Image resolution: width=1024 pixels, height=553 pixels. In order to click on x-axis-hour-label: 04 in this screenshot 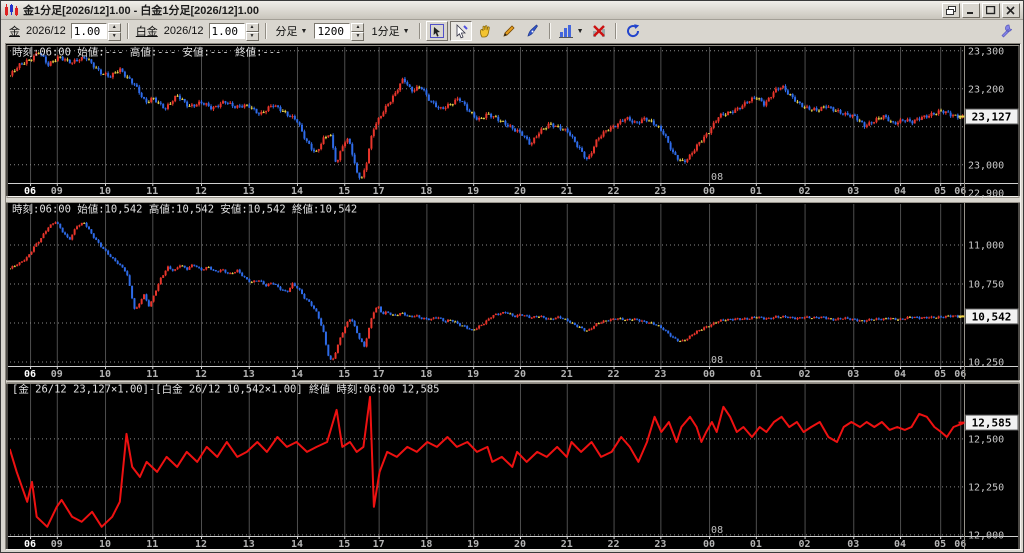, I will do `click(900, 374)`.